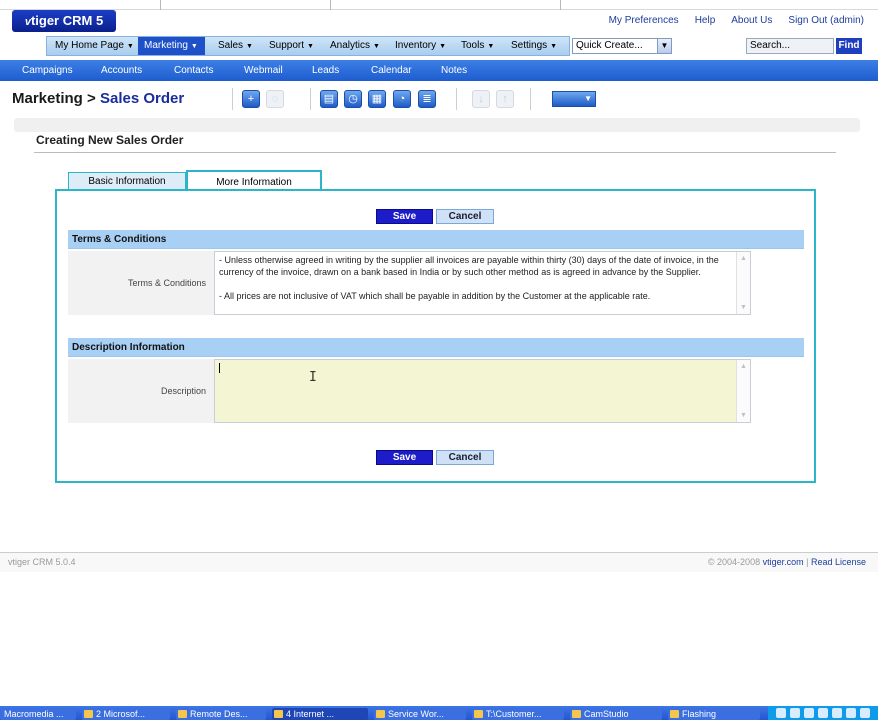  What do you see at coordinates (127, 181) in the screenshot?
I see `tab-basic-information: Basic Information` at bounding box center [127, 181].